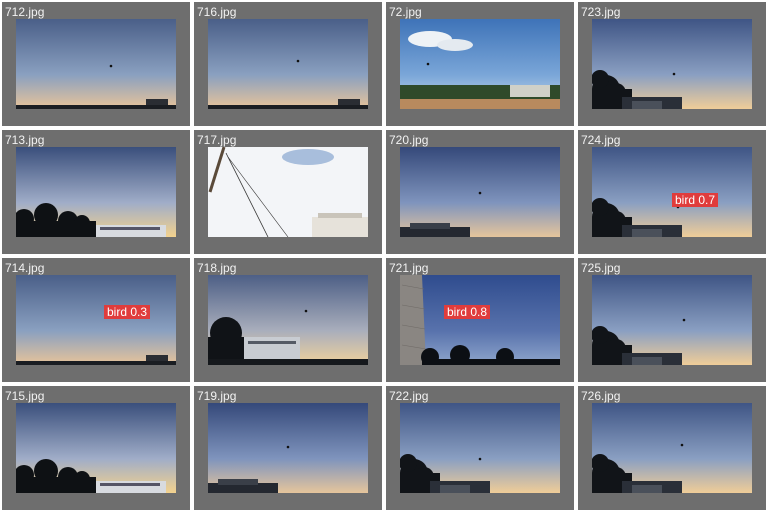 Image resolution: width=768 pixels, height=512 pixels. I want to click on image-tile: 717.jpg, so click(288, 192).